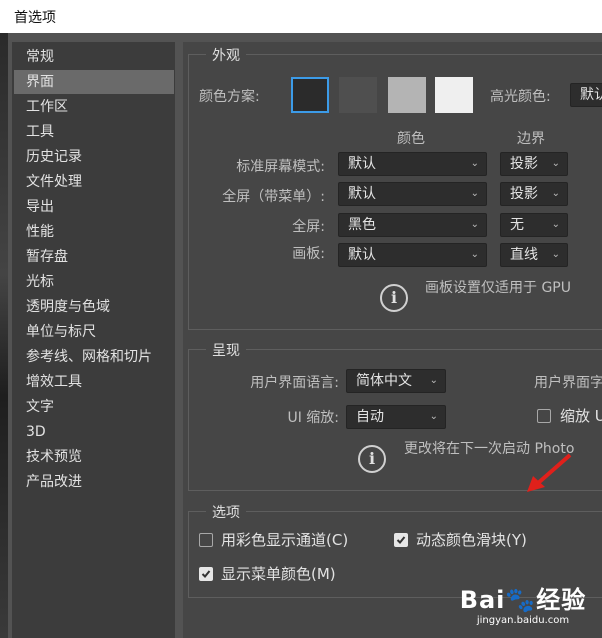  I want to click on artboard-border-select: 直线 ⌄, so click(534, 255).